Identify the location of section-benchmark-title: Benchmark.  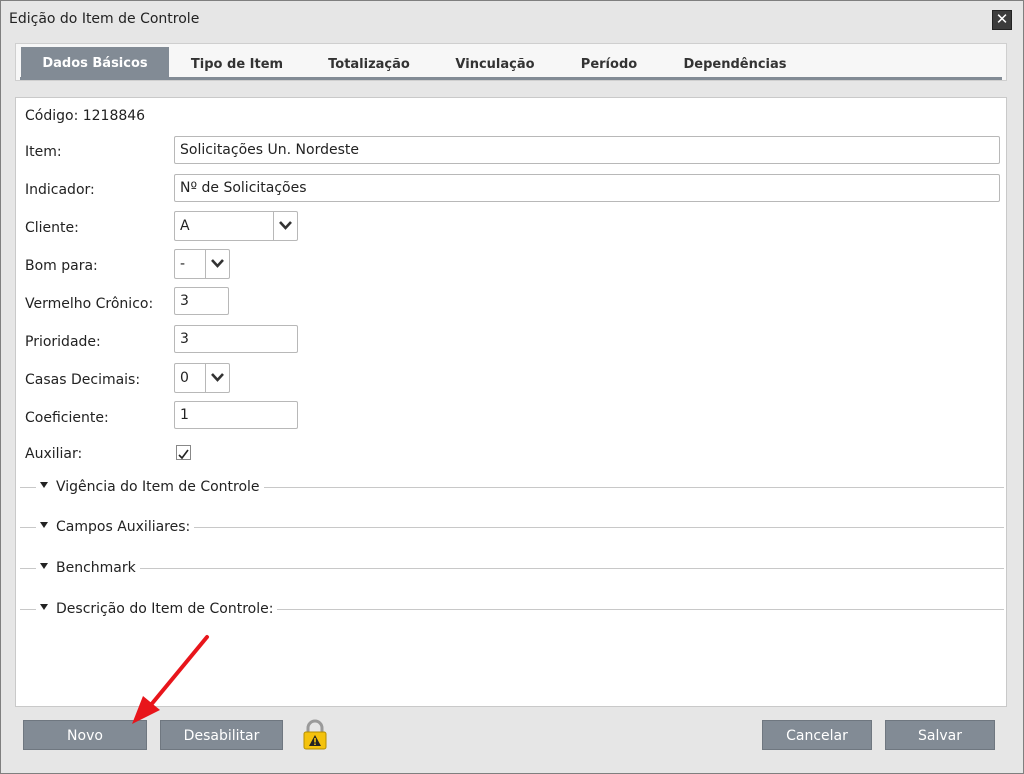
(96, 568).